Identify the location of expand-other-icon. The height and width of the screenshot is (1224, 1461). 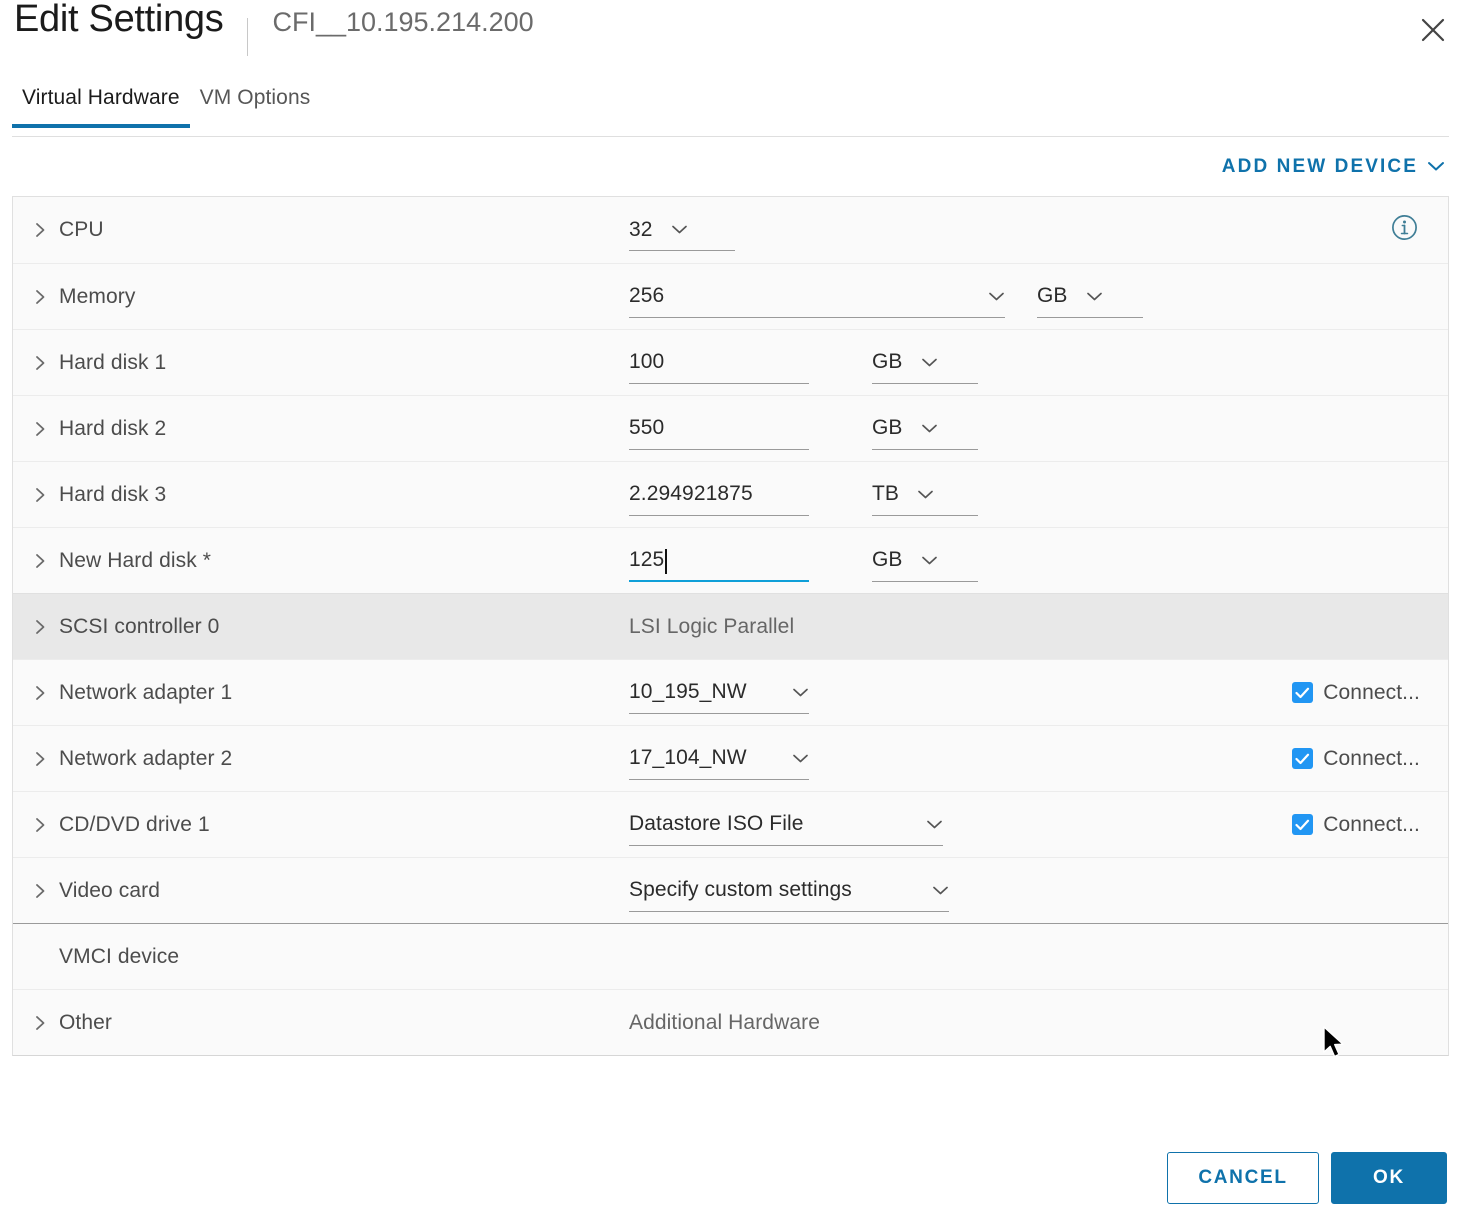
(40, 1023).